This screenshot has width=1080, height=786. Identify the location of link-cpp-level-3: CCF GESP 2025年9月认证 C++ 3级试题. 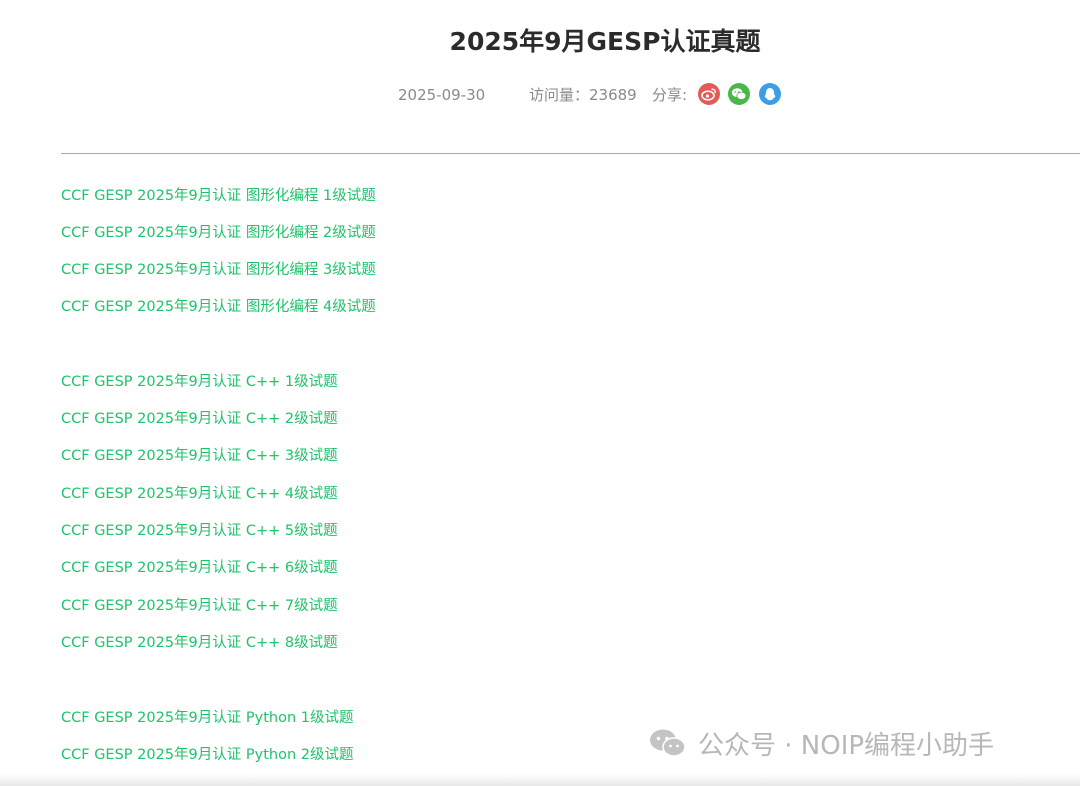
(199, 456).